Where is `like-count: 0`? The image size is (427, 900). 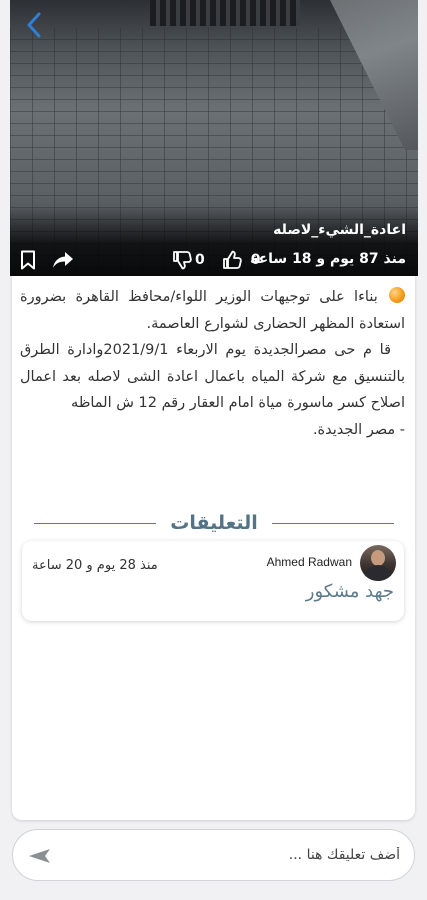 like-count: 0 is located at coordinates (255, 260).